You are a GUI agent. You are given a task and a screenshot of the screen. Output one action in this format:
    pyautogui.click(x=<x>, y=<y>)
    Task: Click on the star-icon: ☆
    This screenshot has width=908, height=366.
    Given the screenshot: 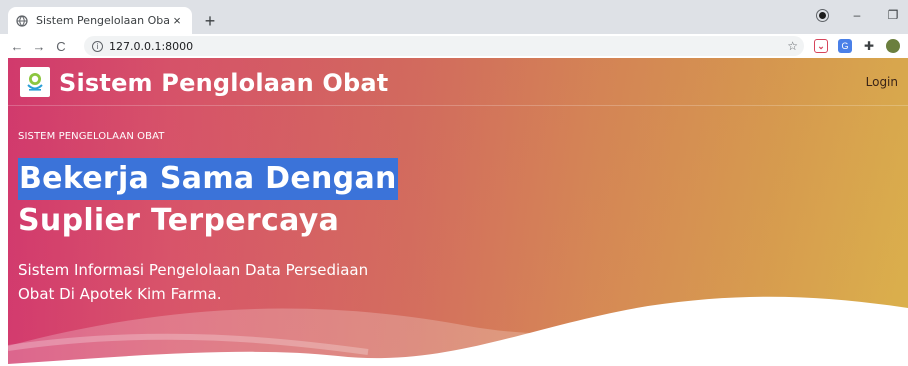 What is the action you would take?
    pyautogui.click(x=792, y=46)
    